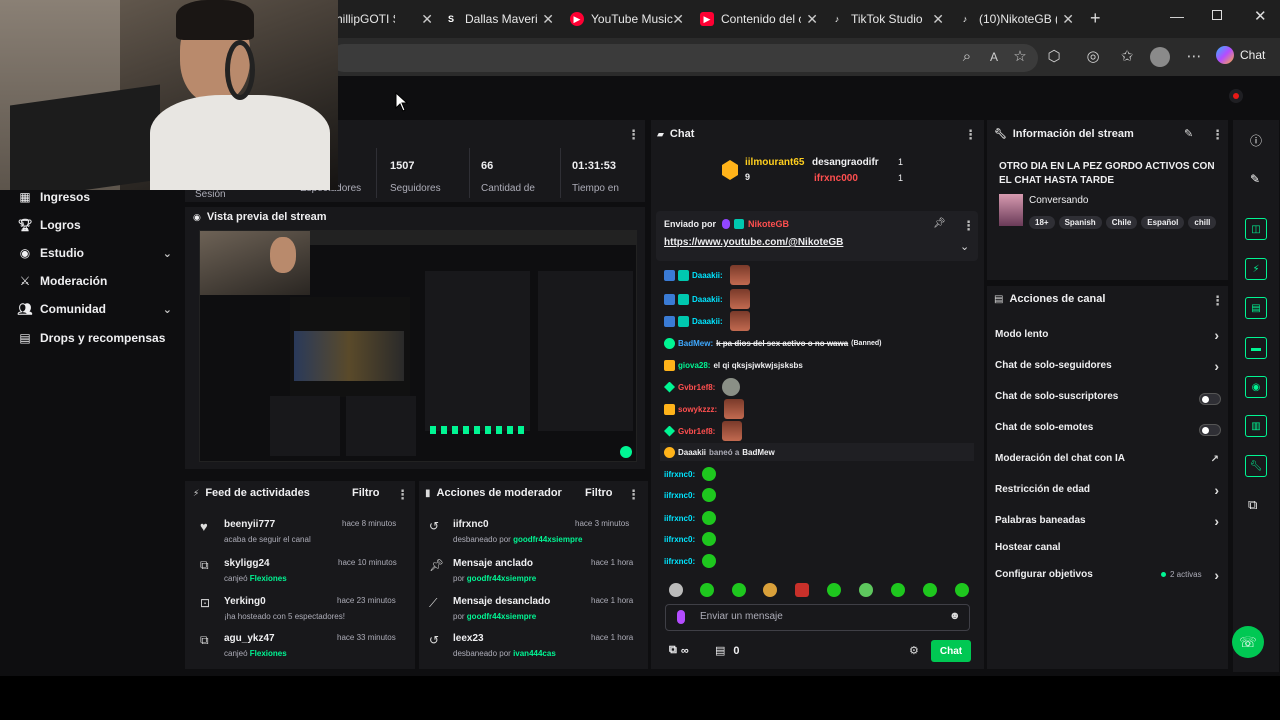  What do you see at coordinates (697, 409) in the screenshot?
I see `chat-username: sowykzzz:` at bounding box center [697, 409].